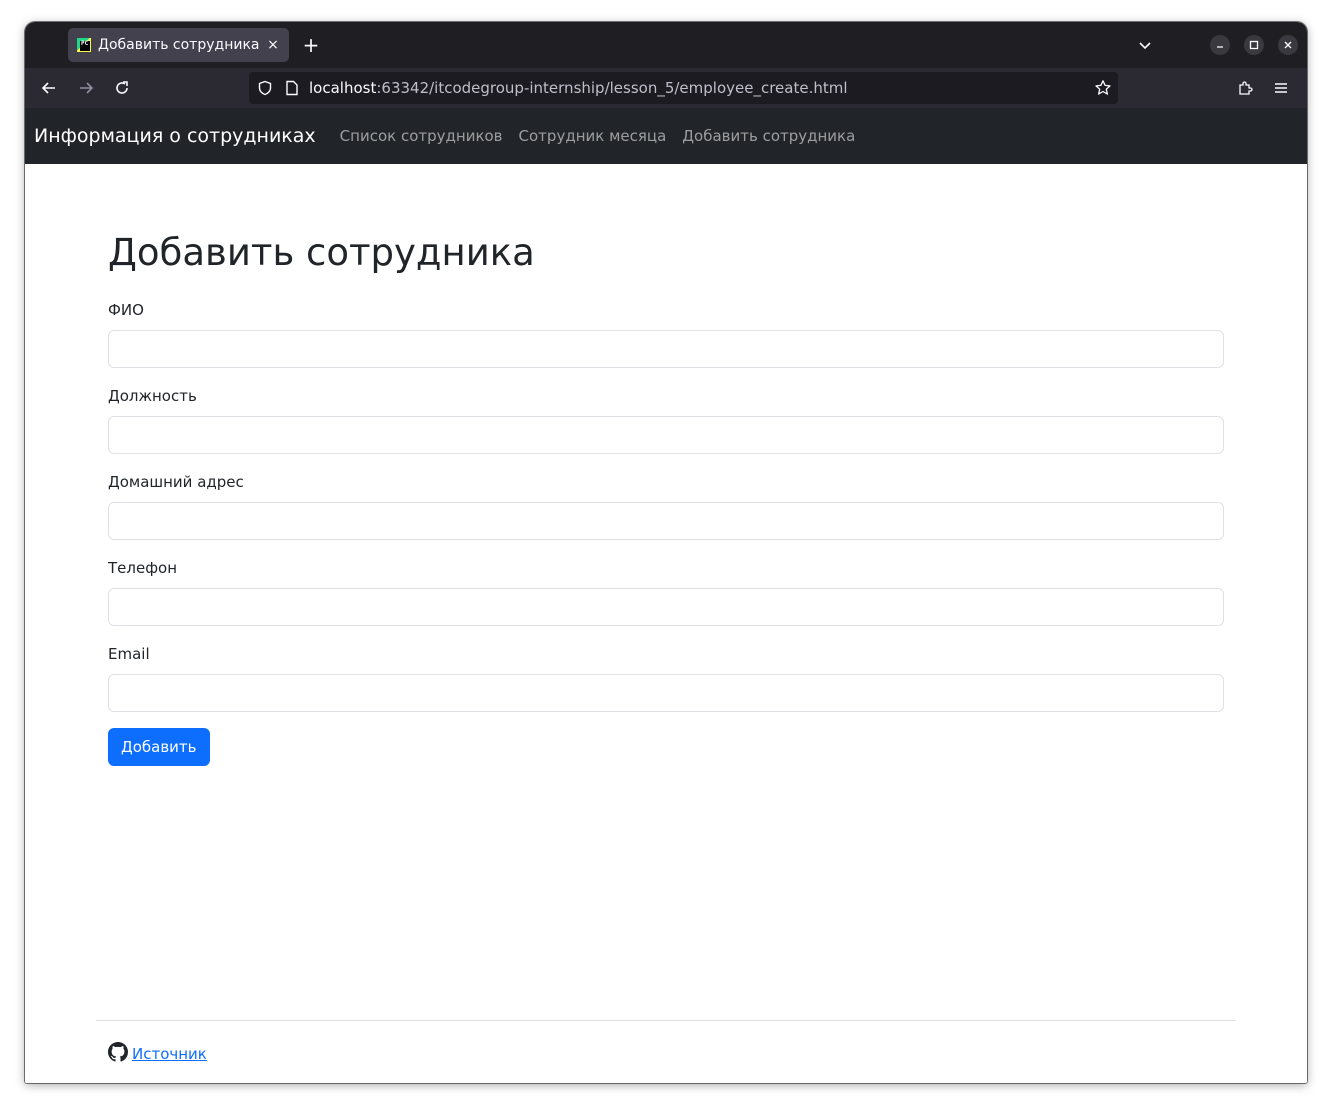 This screenshot has height=1111, width=1332. Describe the element at coordinates (159, 747) in the screenshot. I see `add-employee-button: Добавить` at that location.